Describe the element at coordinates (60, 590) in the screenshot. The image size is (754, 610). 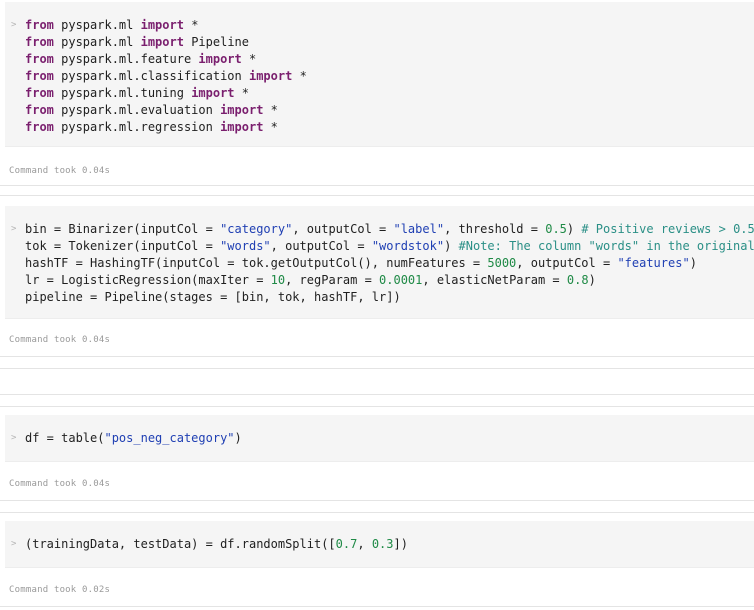
I see `command-status: Command took 0.02s` at that location.